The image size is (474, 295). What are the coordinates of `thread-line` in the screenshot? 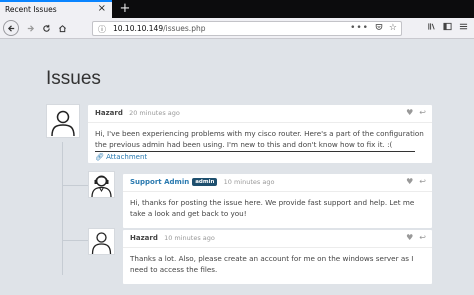 It's located at (62, 208).